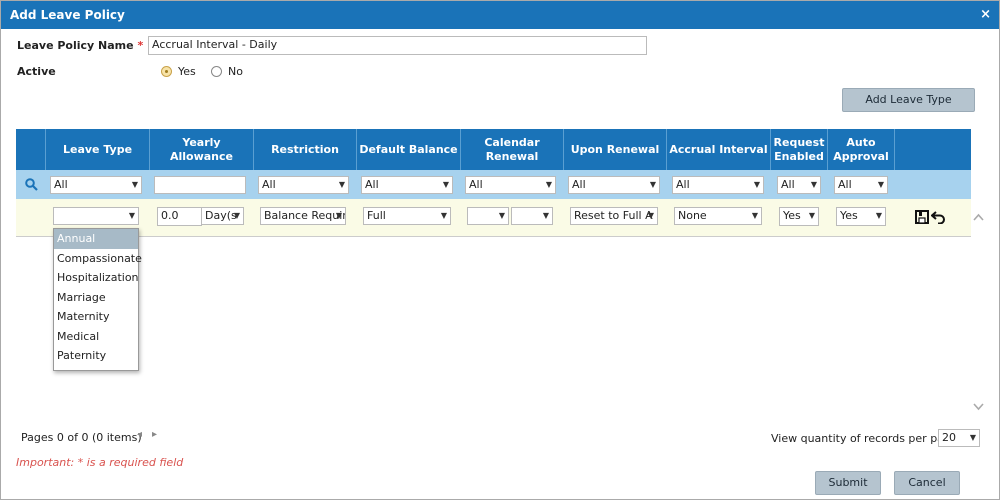 The height and width of the screenshot is (500, 1000). I want to click on search-icon, so click(31, 186).